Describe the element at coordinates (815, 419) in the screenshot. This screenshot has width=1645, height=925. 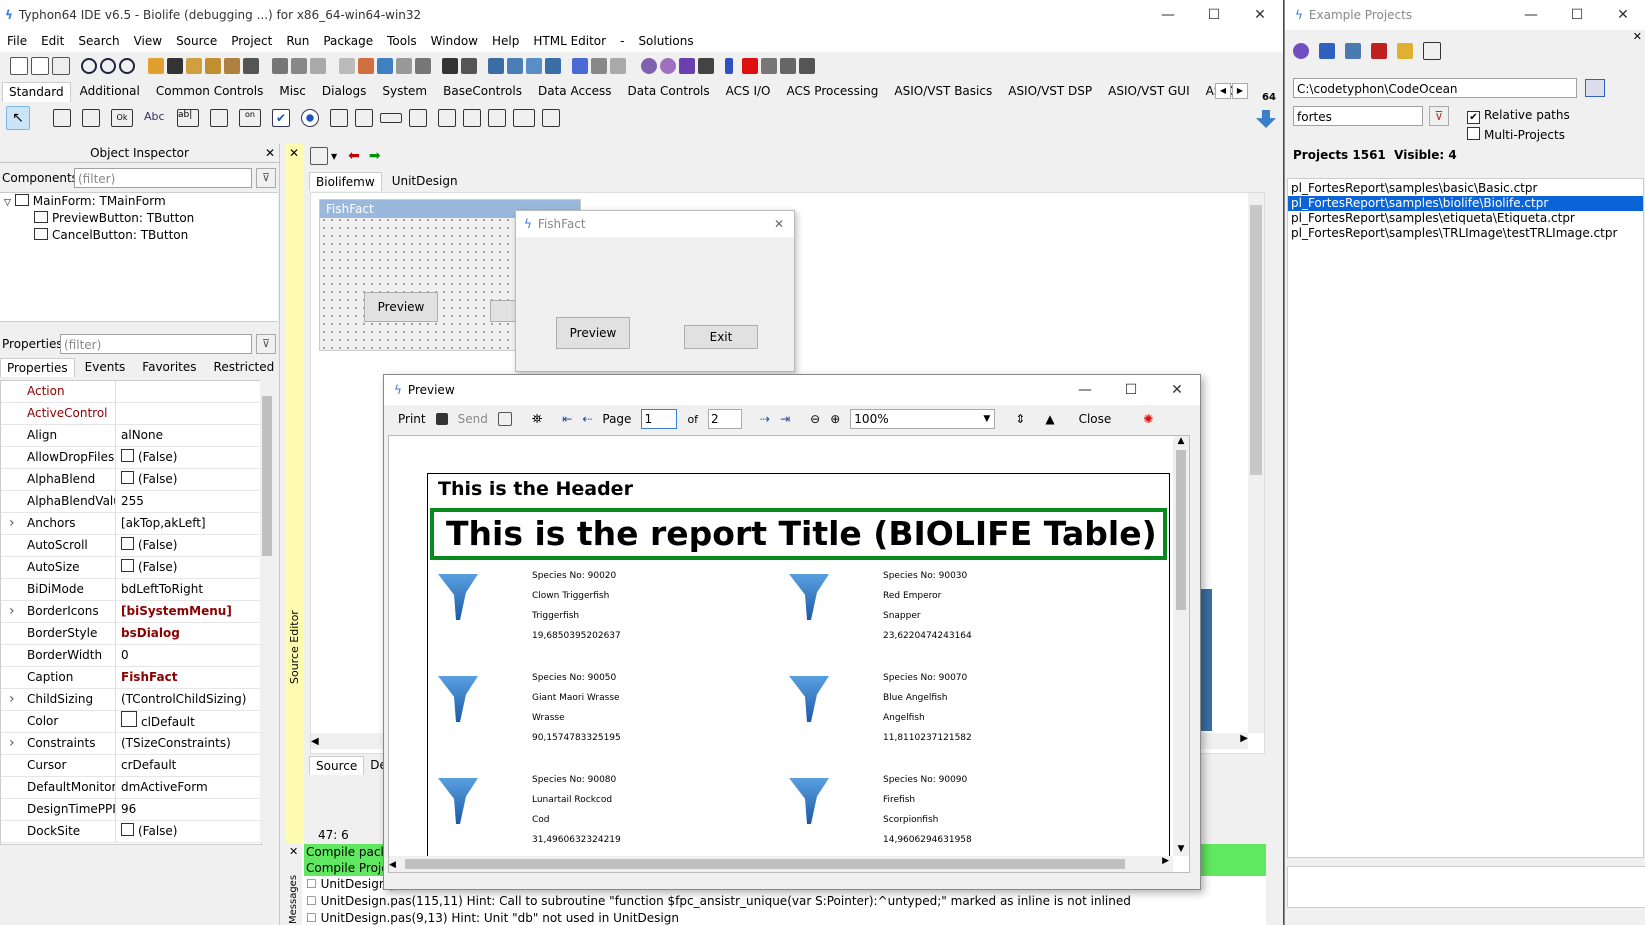
I see `zoom-out-icon: ⊖` at that location.